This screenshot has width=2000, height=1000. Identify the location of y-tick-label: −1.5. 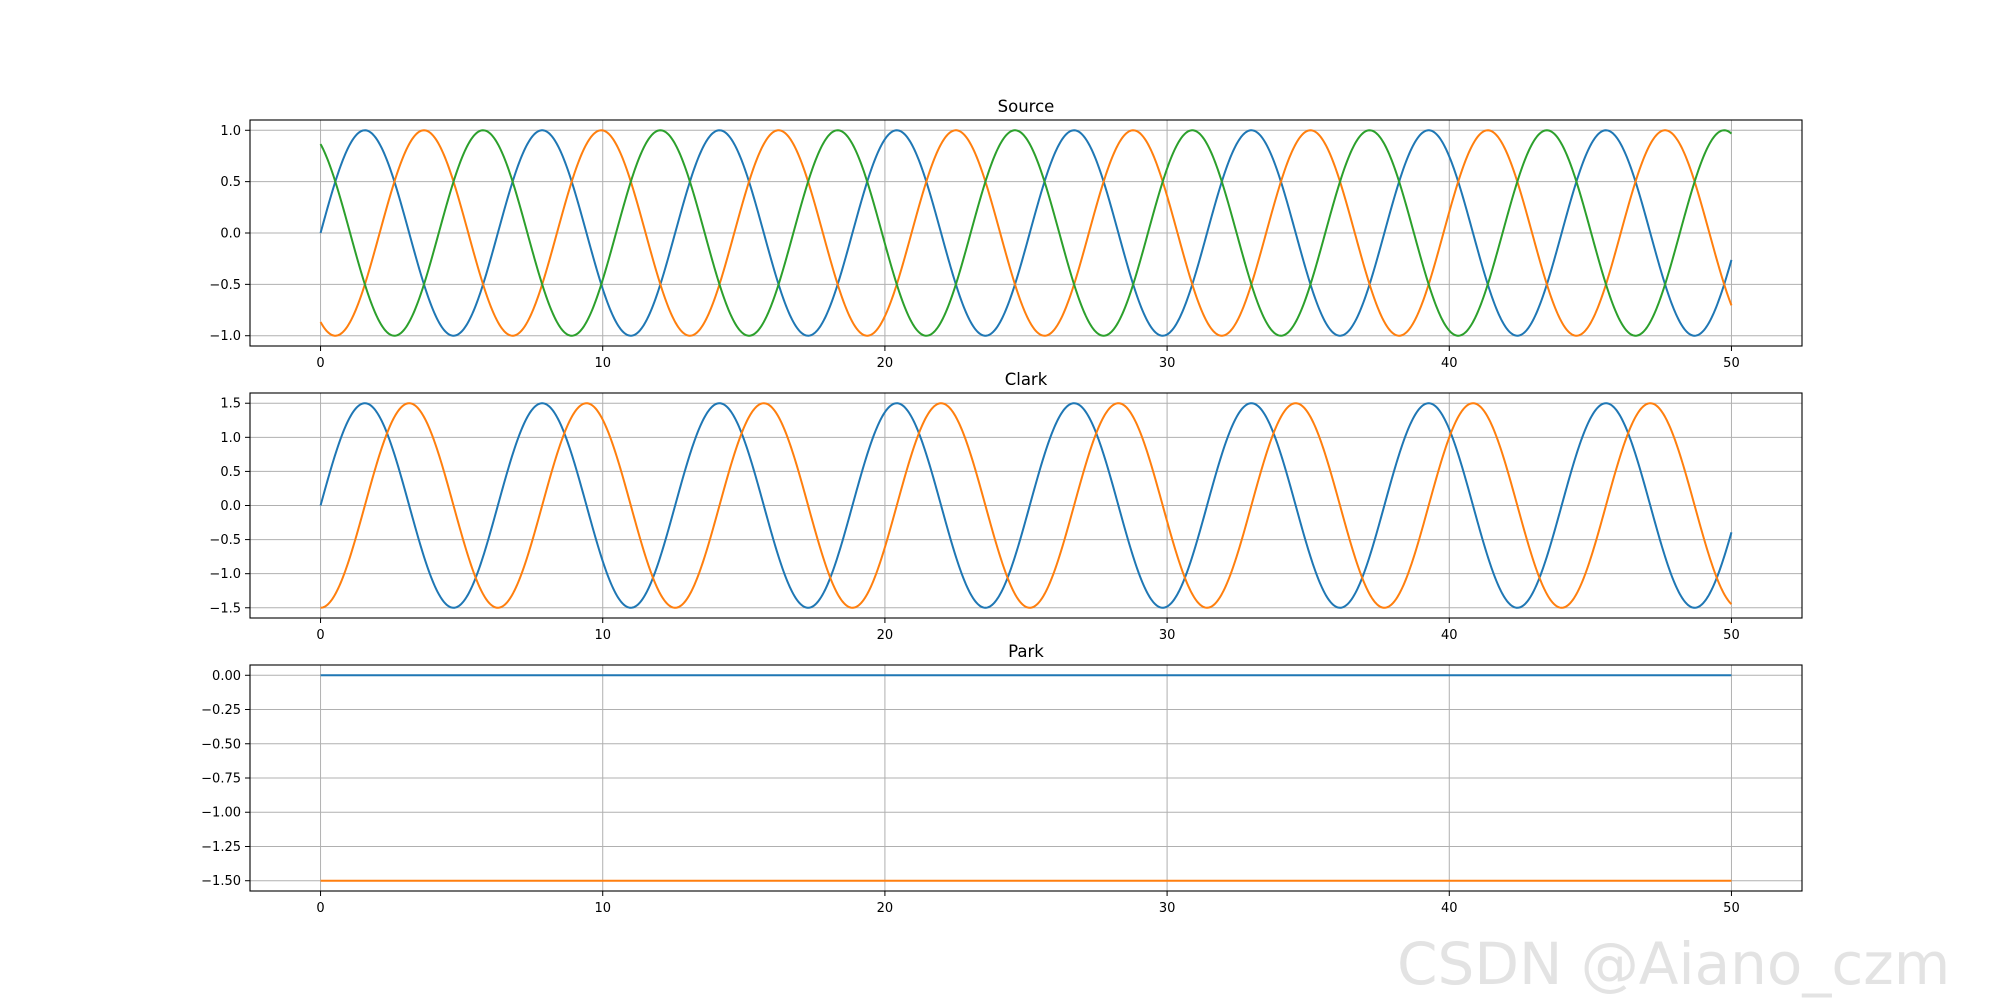
(225, 608).